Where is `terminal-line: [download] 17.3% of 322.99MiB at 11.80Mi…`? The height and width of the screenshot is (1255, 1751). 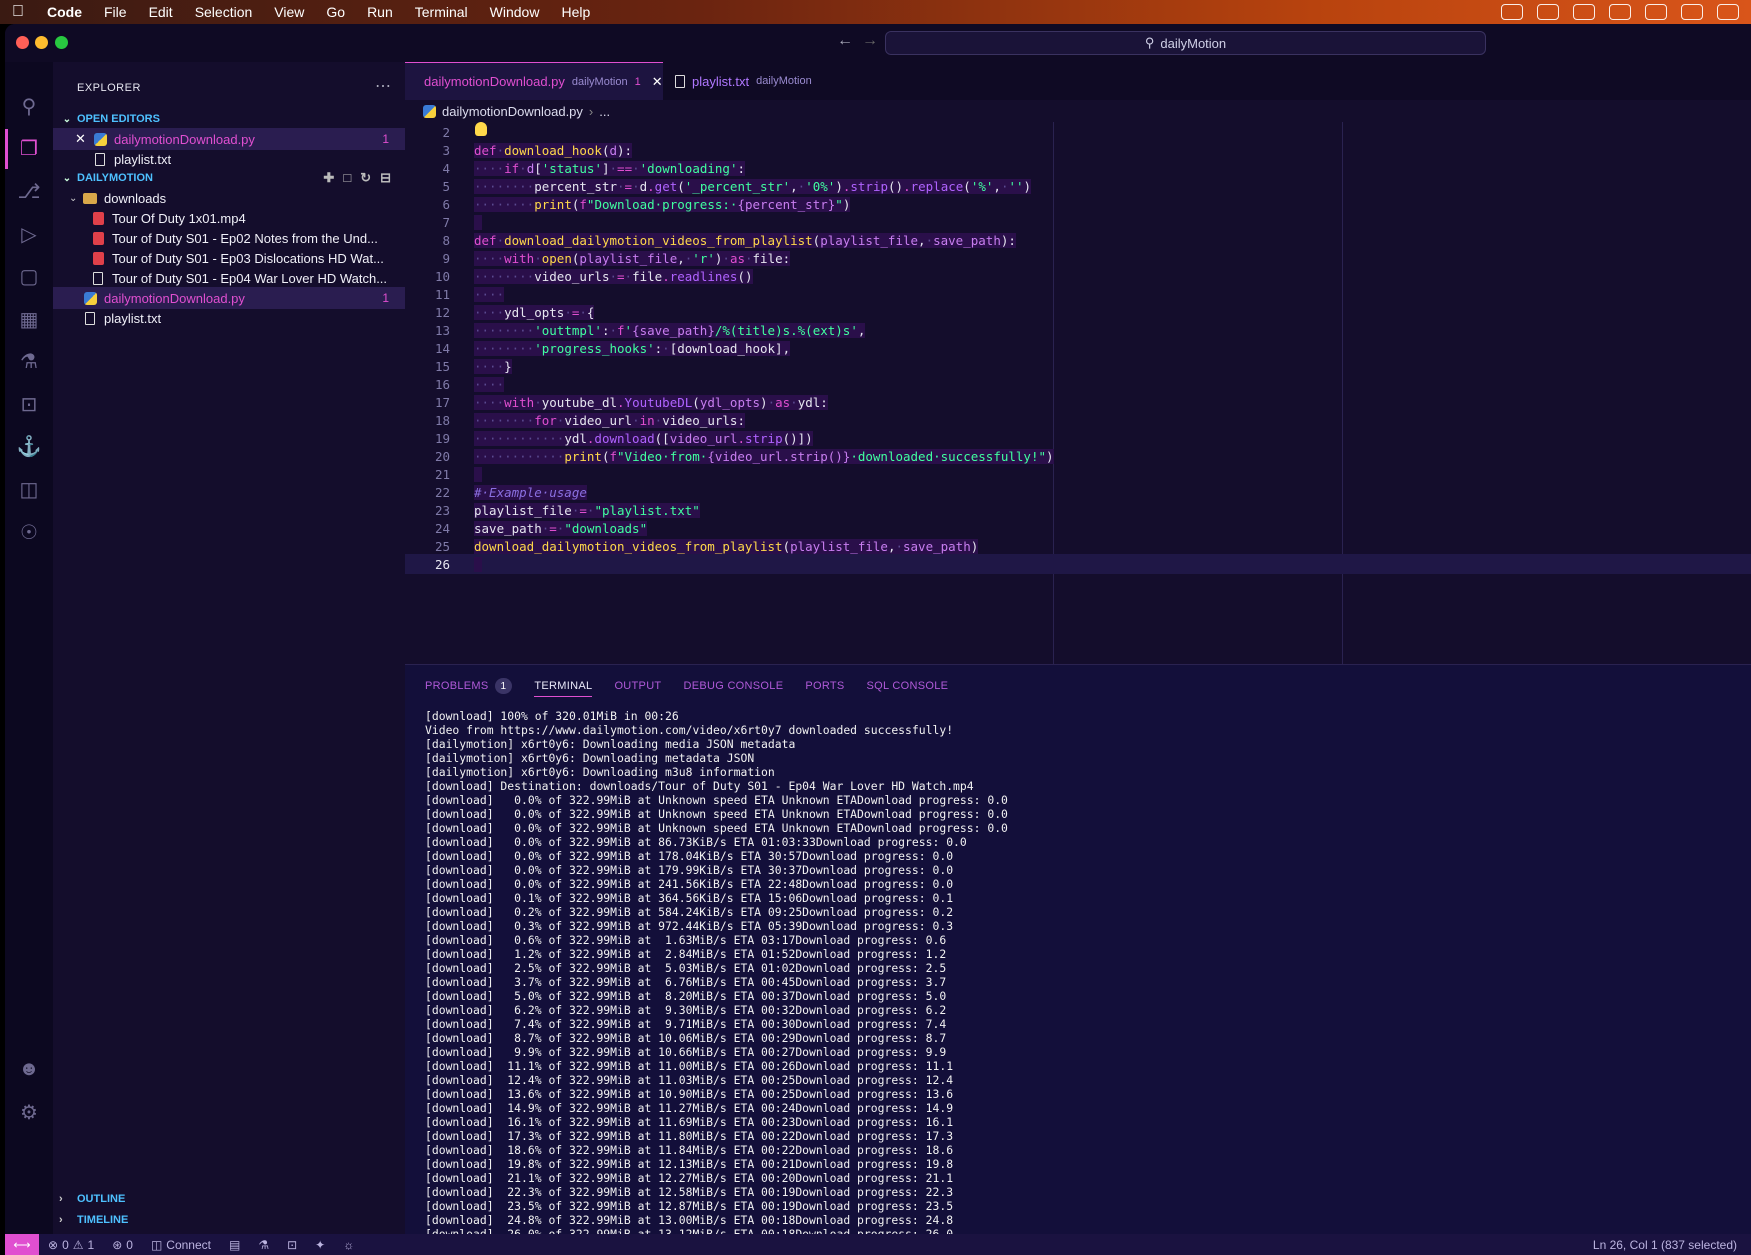 terminal-line: [download] 17.3% of 322.99MiB at 11.80Mi… is located at coordinates (689, 1136).